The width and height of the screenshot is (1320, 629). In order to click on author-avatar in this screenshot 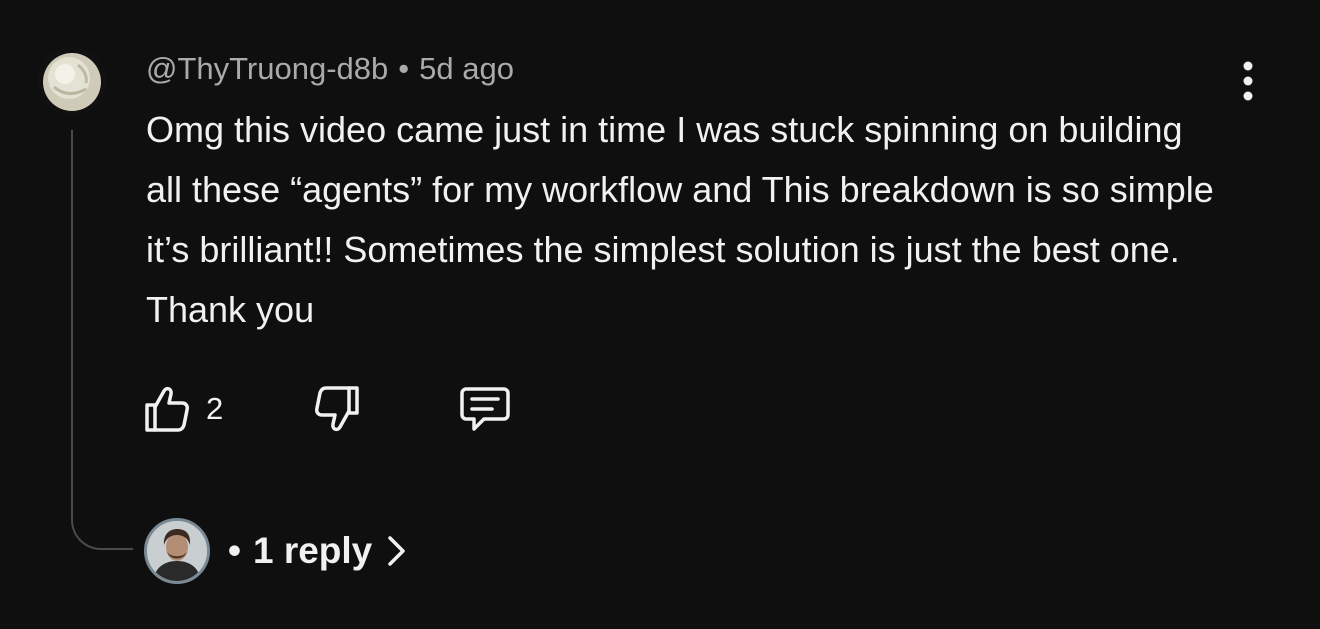, I will do `click(72, 81)`.